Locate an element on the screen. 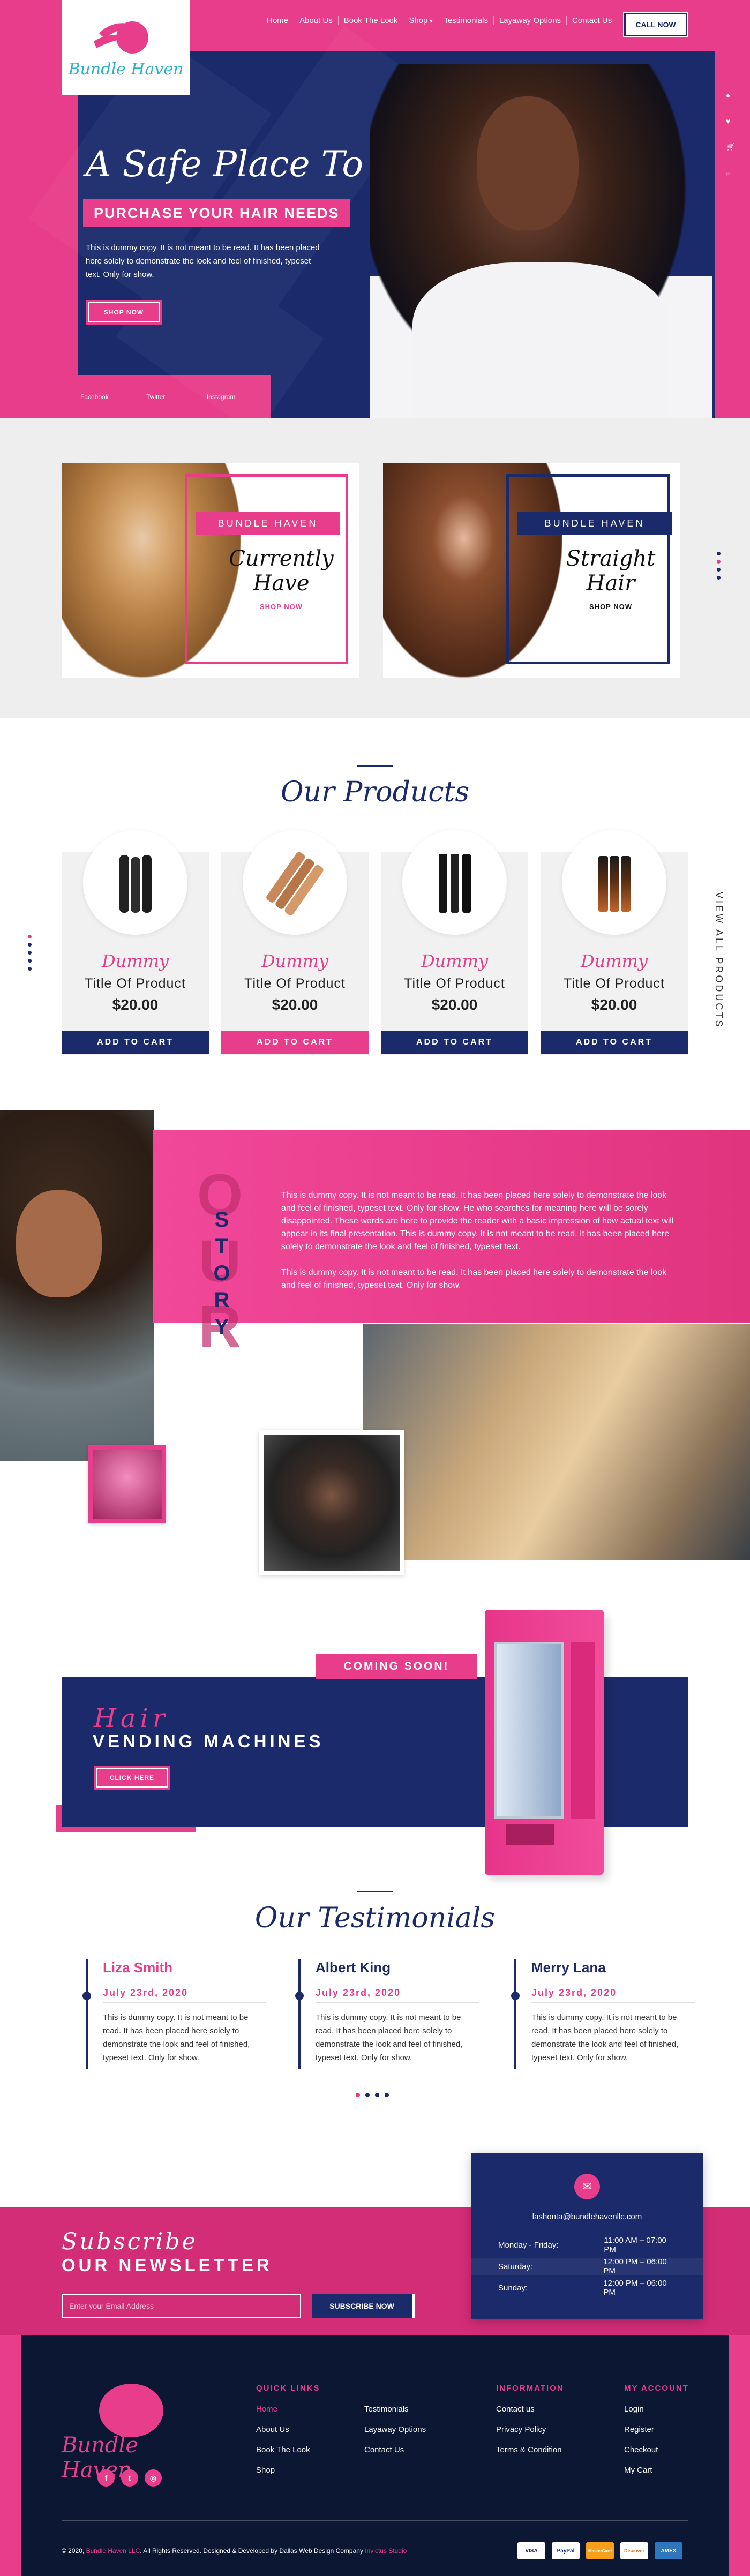 The image size is (750, 2576). social-facebook-label: Facebook is located at coordinates (94, 397).